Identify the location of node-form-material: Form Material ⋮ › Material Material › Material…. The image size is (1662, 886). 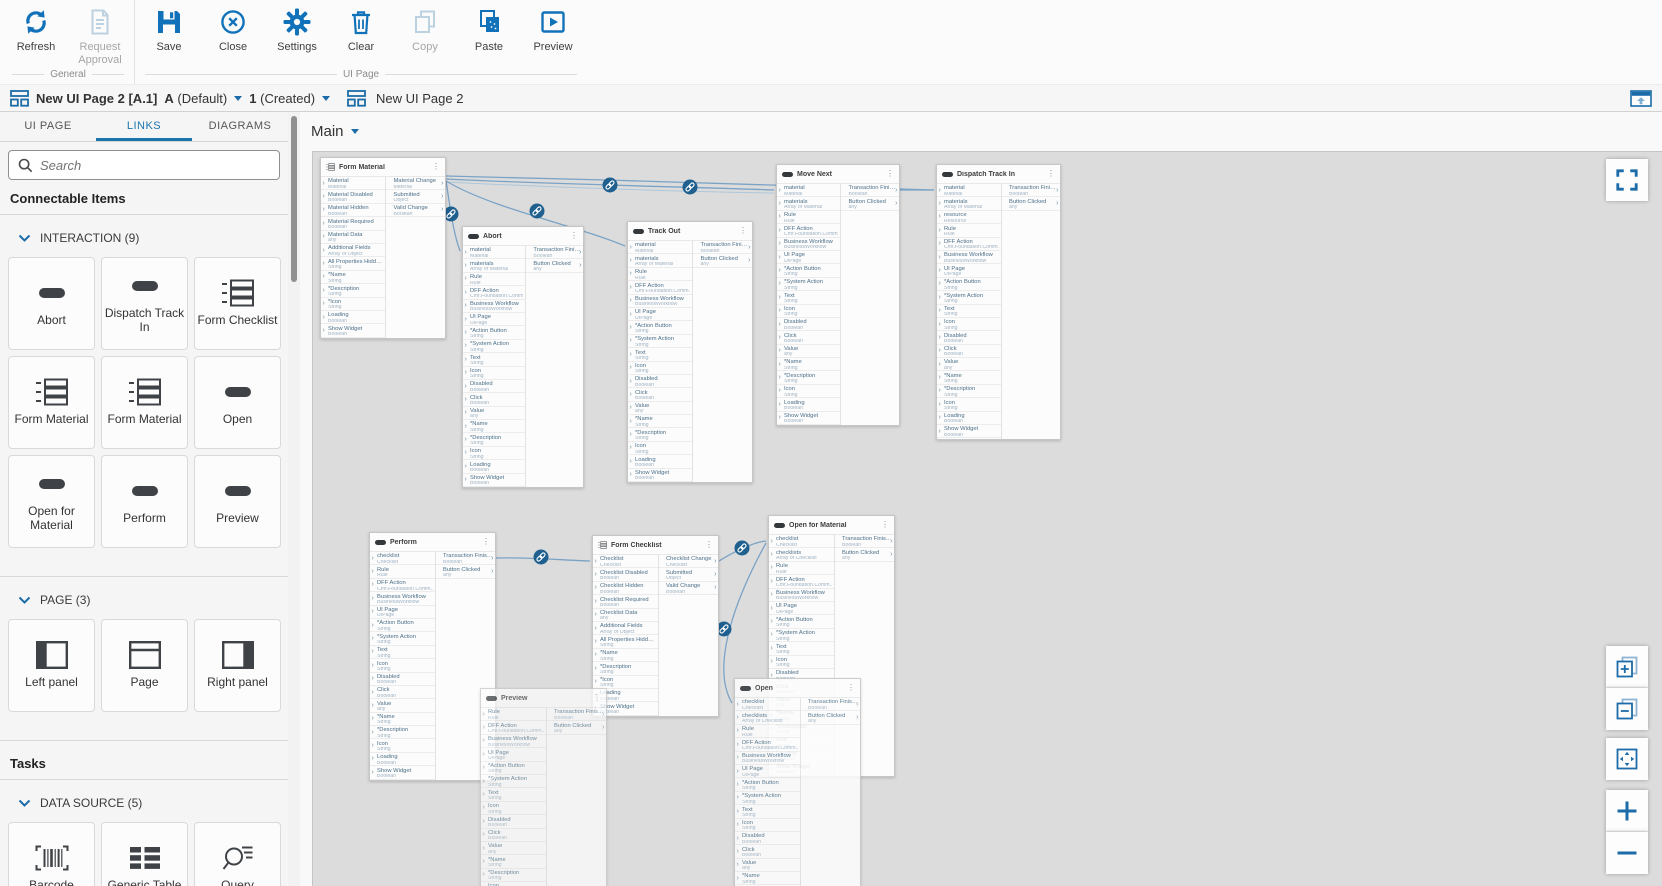
(383, 248).